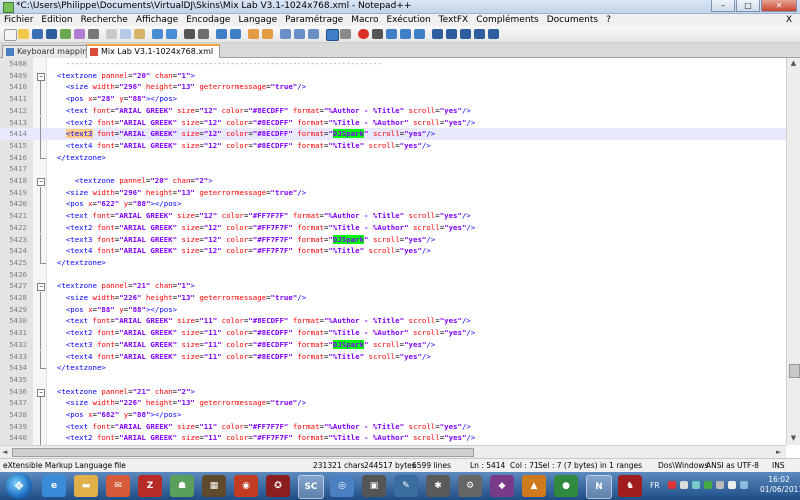 The height and width of the screenshot is (500, 800). Describe the element at coordinates (125, 34) in the screenshot. I see `copy-icon` at that location.